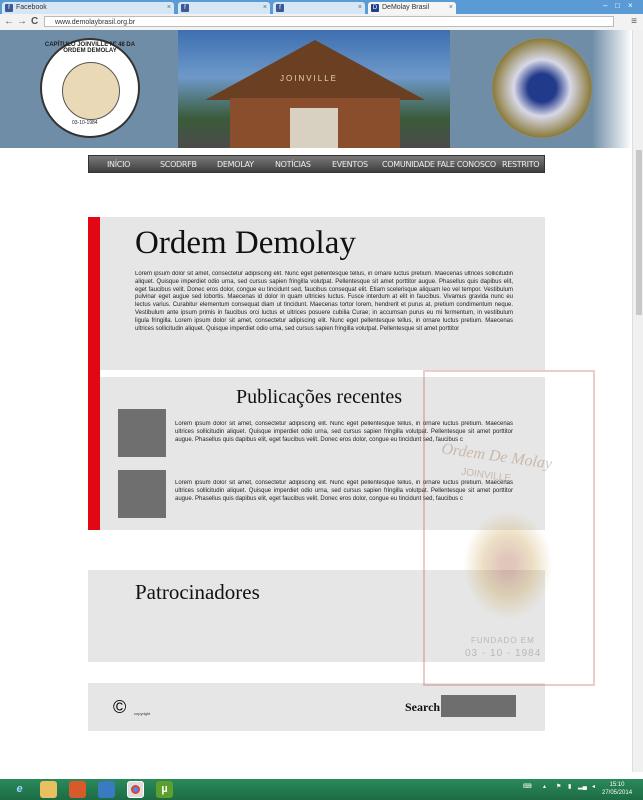 This screenshot has height=800, width=643. I want to click on scrollbar-thumb, so click(639, 232).